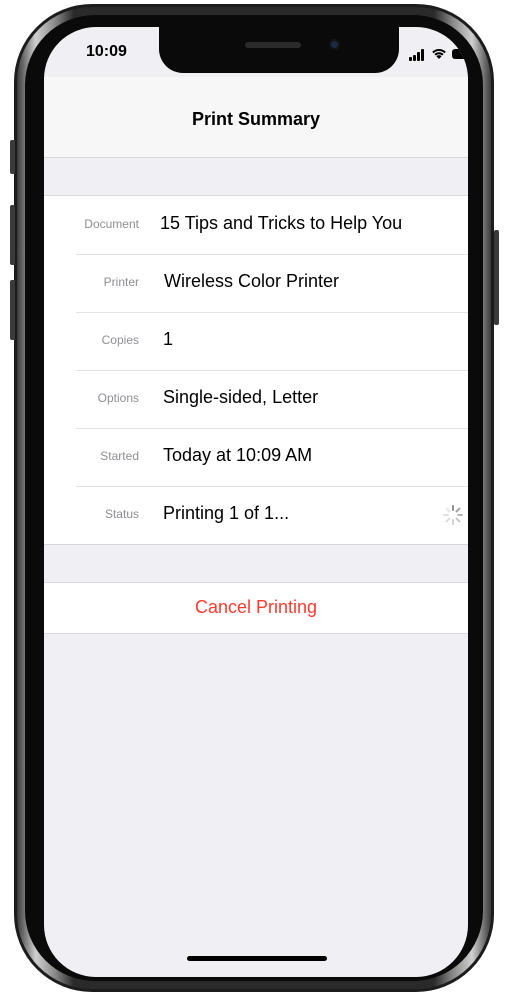  I want to click on printer-label: Printer, so click(121, 282).